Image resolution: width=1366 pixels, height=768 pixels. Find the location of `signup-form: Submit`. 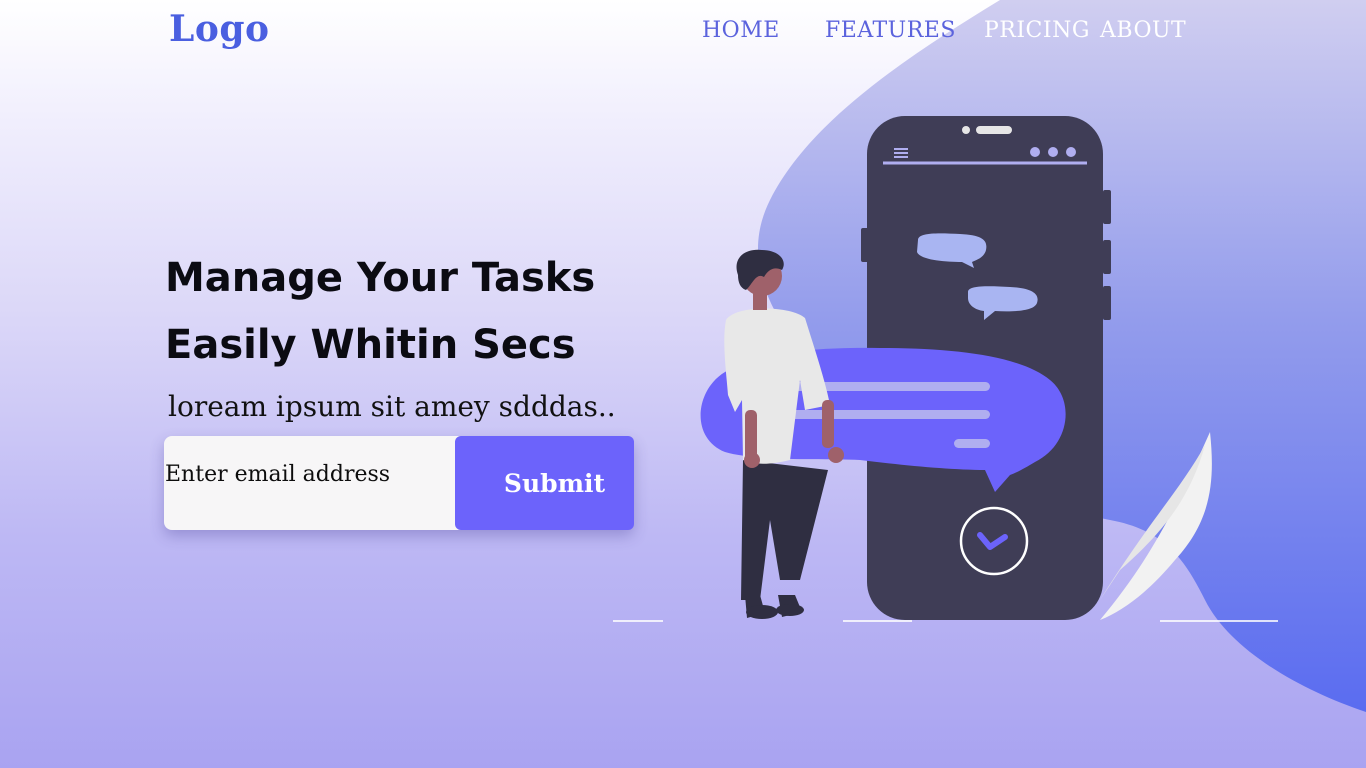

signup-form: Submit is located at coordinates (399, 483).